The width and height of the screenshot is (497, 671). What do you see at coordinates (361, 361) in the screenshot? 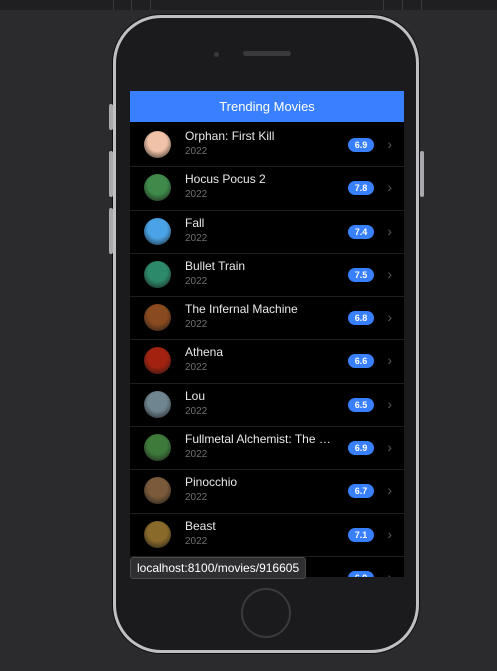
I see `rating-badge: 6.6` at bounding box center [361, 361].